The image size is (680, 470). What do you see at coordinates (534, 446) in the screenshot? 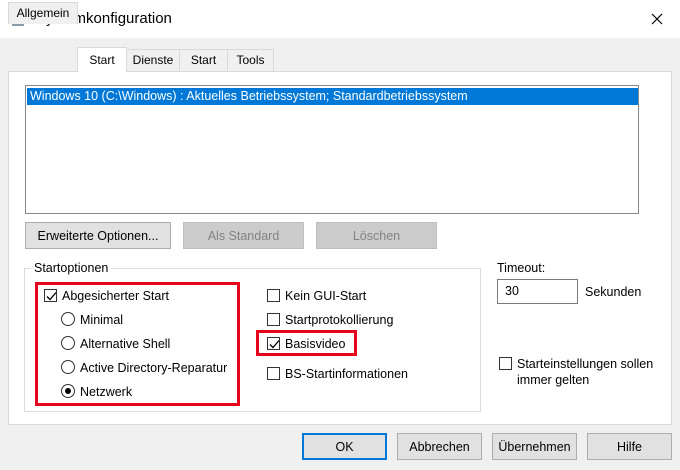
I see `apply-button: Übernehmen` at bounding box center [534, 446].